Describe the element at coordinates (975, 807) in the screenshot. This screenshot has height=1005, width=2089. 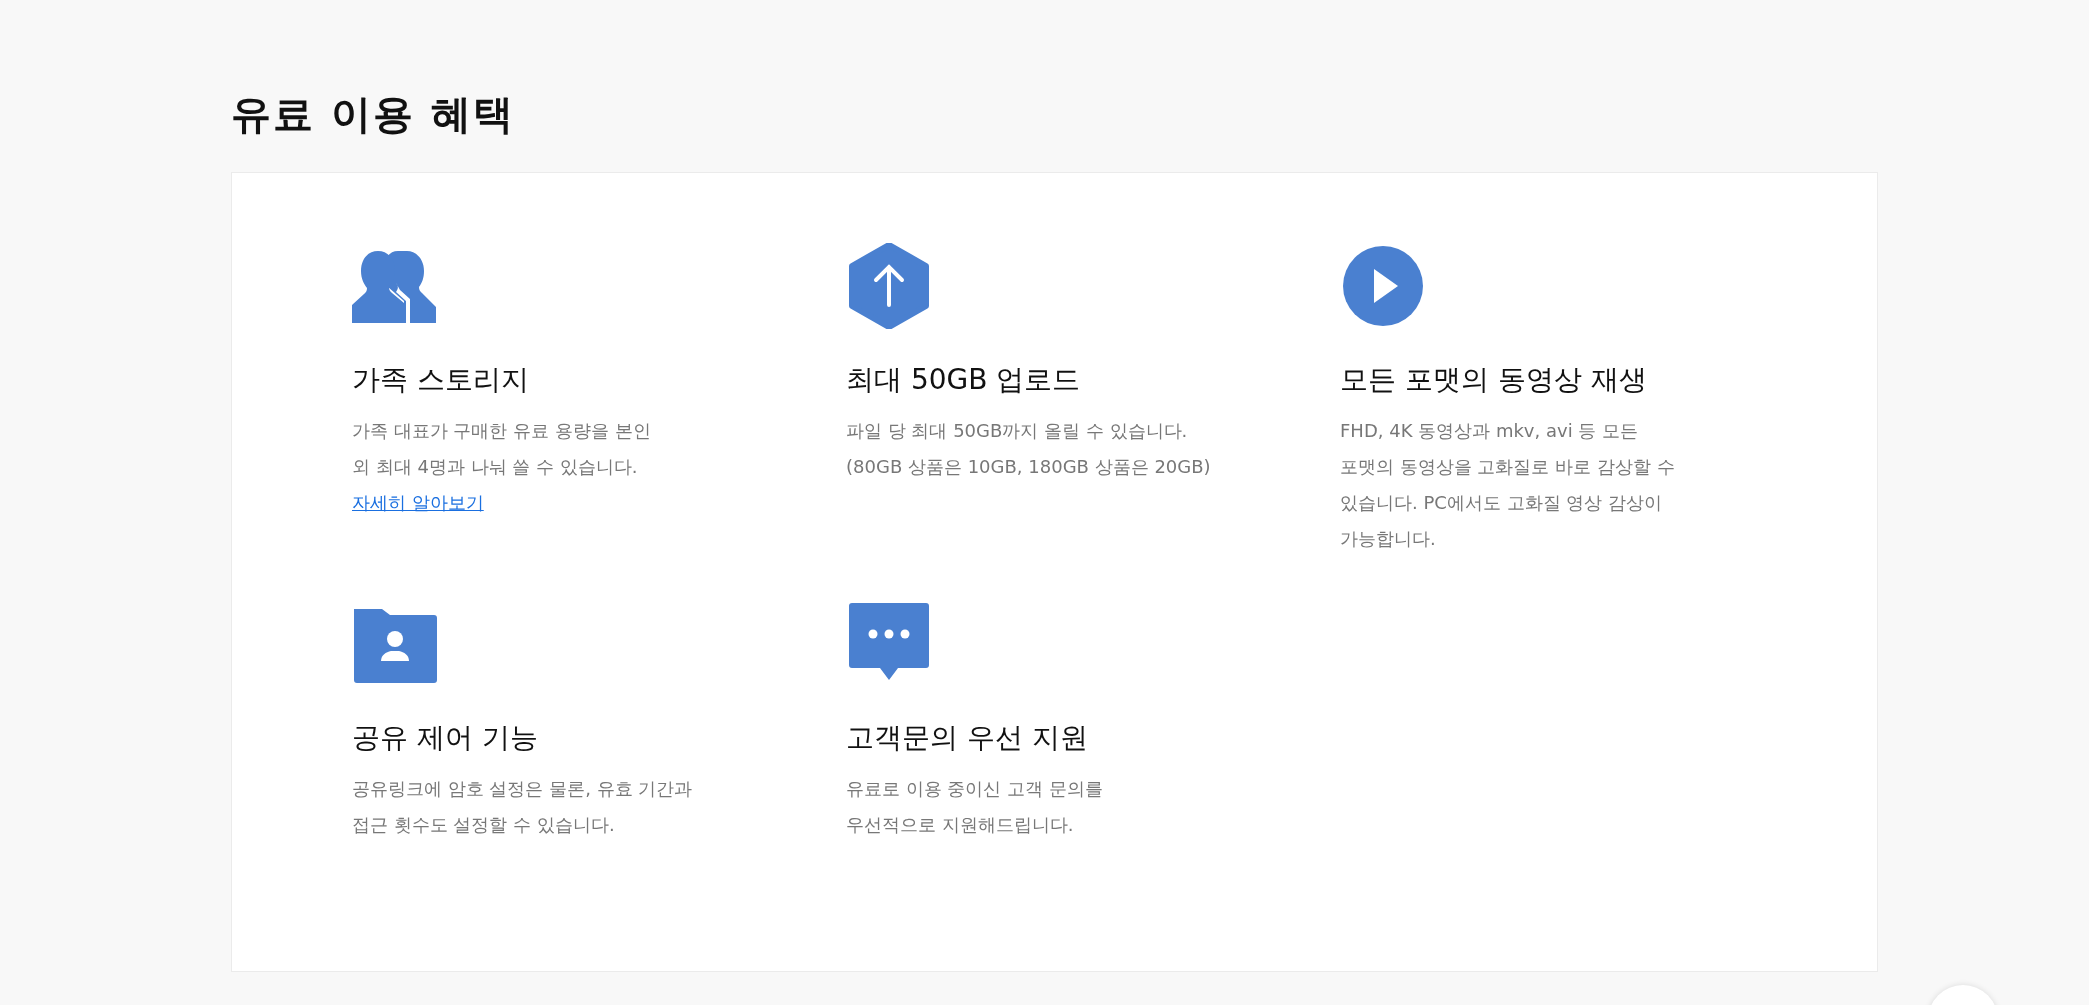
I see `benefit-description: 유료로 이용 중이신 고객 문의를 우선적으로 지원해드립니다.` at that location.